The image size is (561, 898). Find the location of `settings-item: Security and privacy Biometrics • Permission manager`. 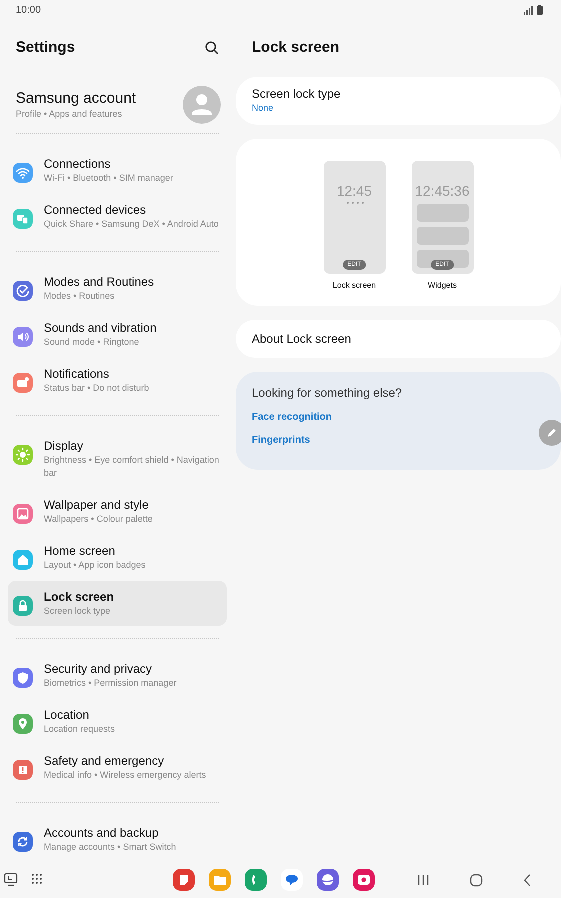

settings-item: Security and privacy Biometrics • Permission manager is located at coordinates (117, 675).